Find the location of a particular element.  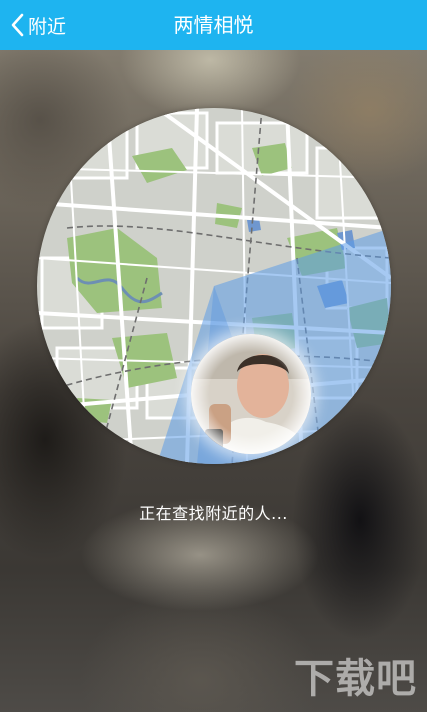

chevron-left-icon is located at coordinates (17, 25).